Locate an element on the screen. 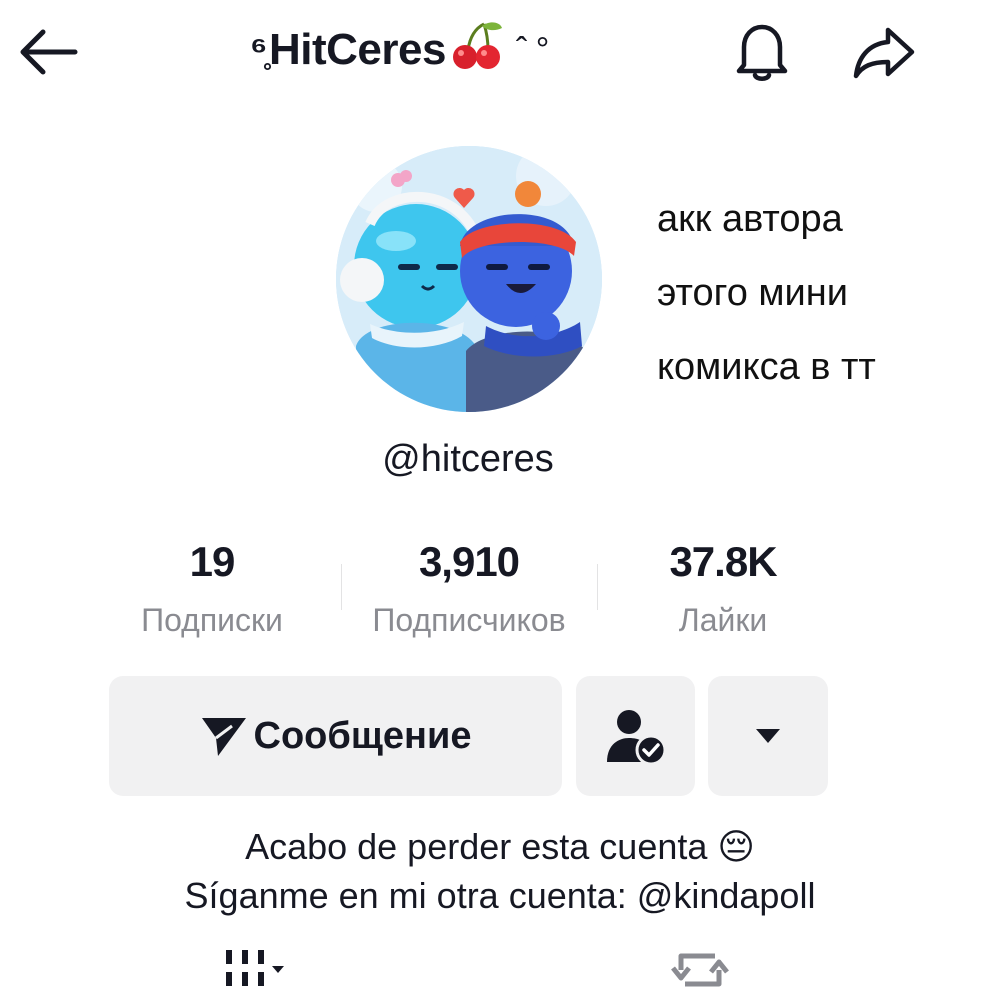 This screenshot has height=1000, width=1000. notifications-button is located at coordinates (762, 52).